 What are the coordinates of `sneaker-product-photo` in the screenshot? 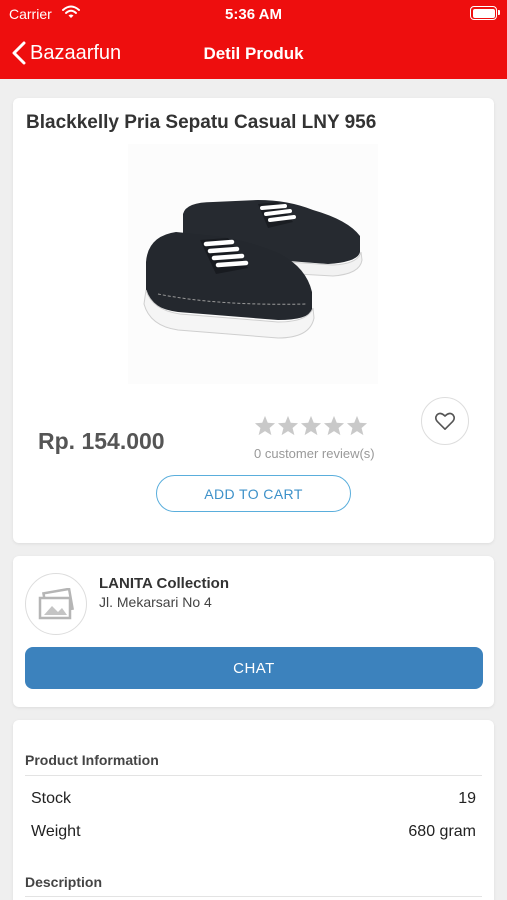 It's located at (253, 269).